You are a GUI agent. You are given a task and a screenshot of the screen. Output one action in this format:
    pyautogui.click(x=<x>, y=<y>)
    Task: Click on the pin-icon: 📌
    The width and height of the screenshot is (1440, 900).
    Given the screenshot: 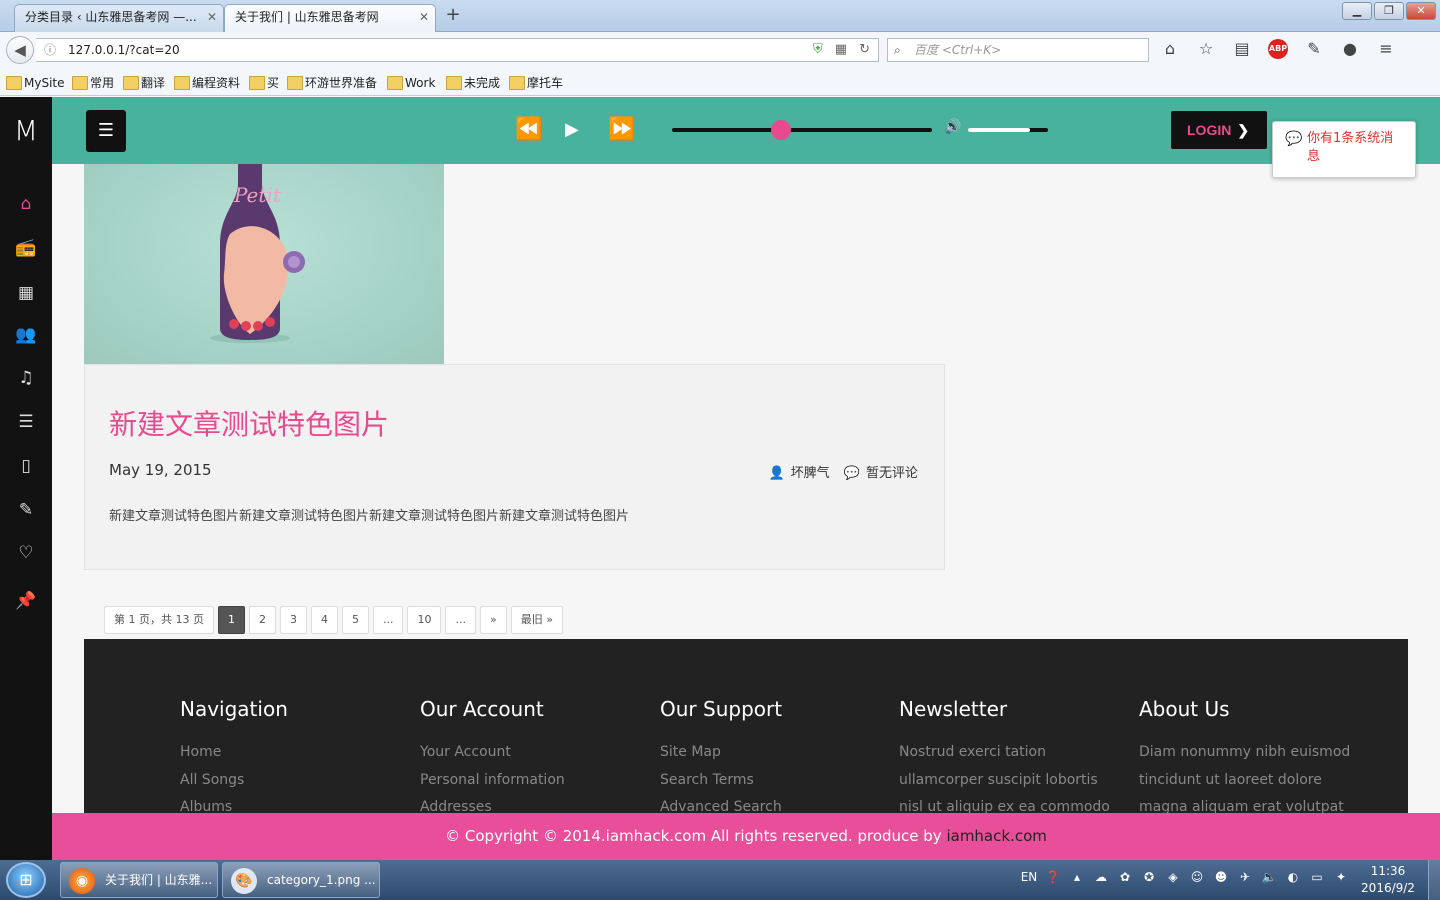 What is the action you would take?
    pyautogui.click(x=26, y=601)
    